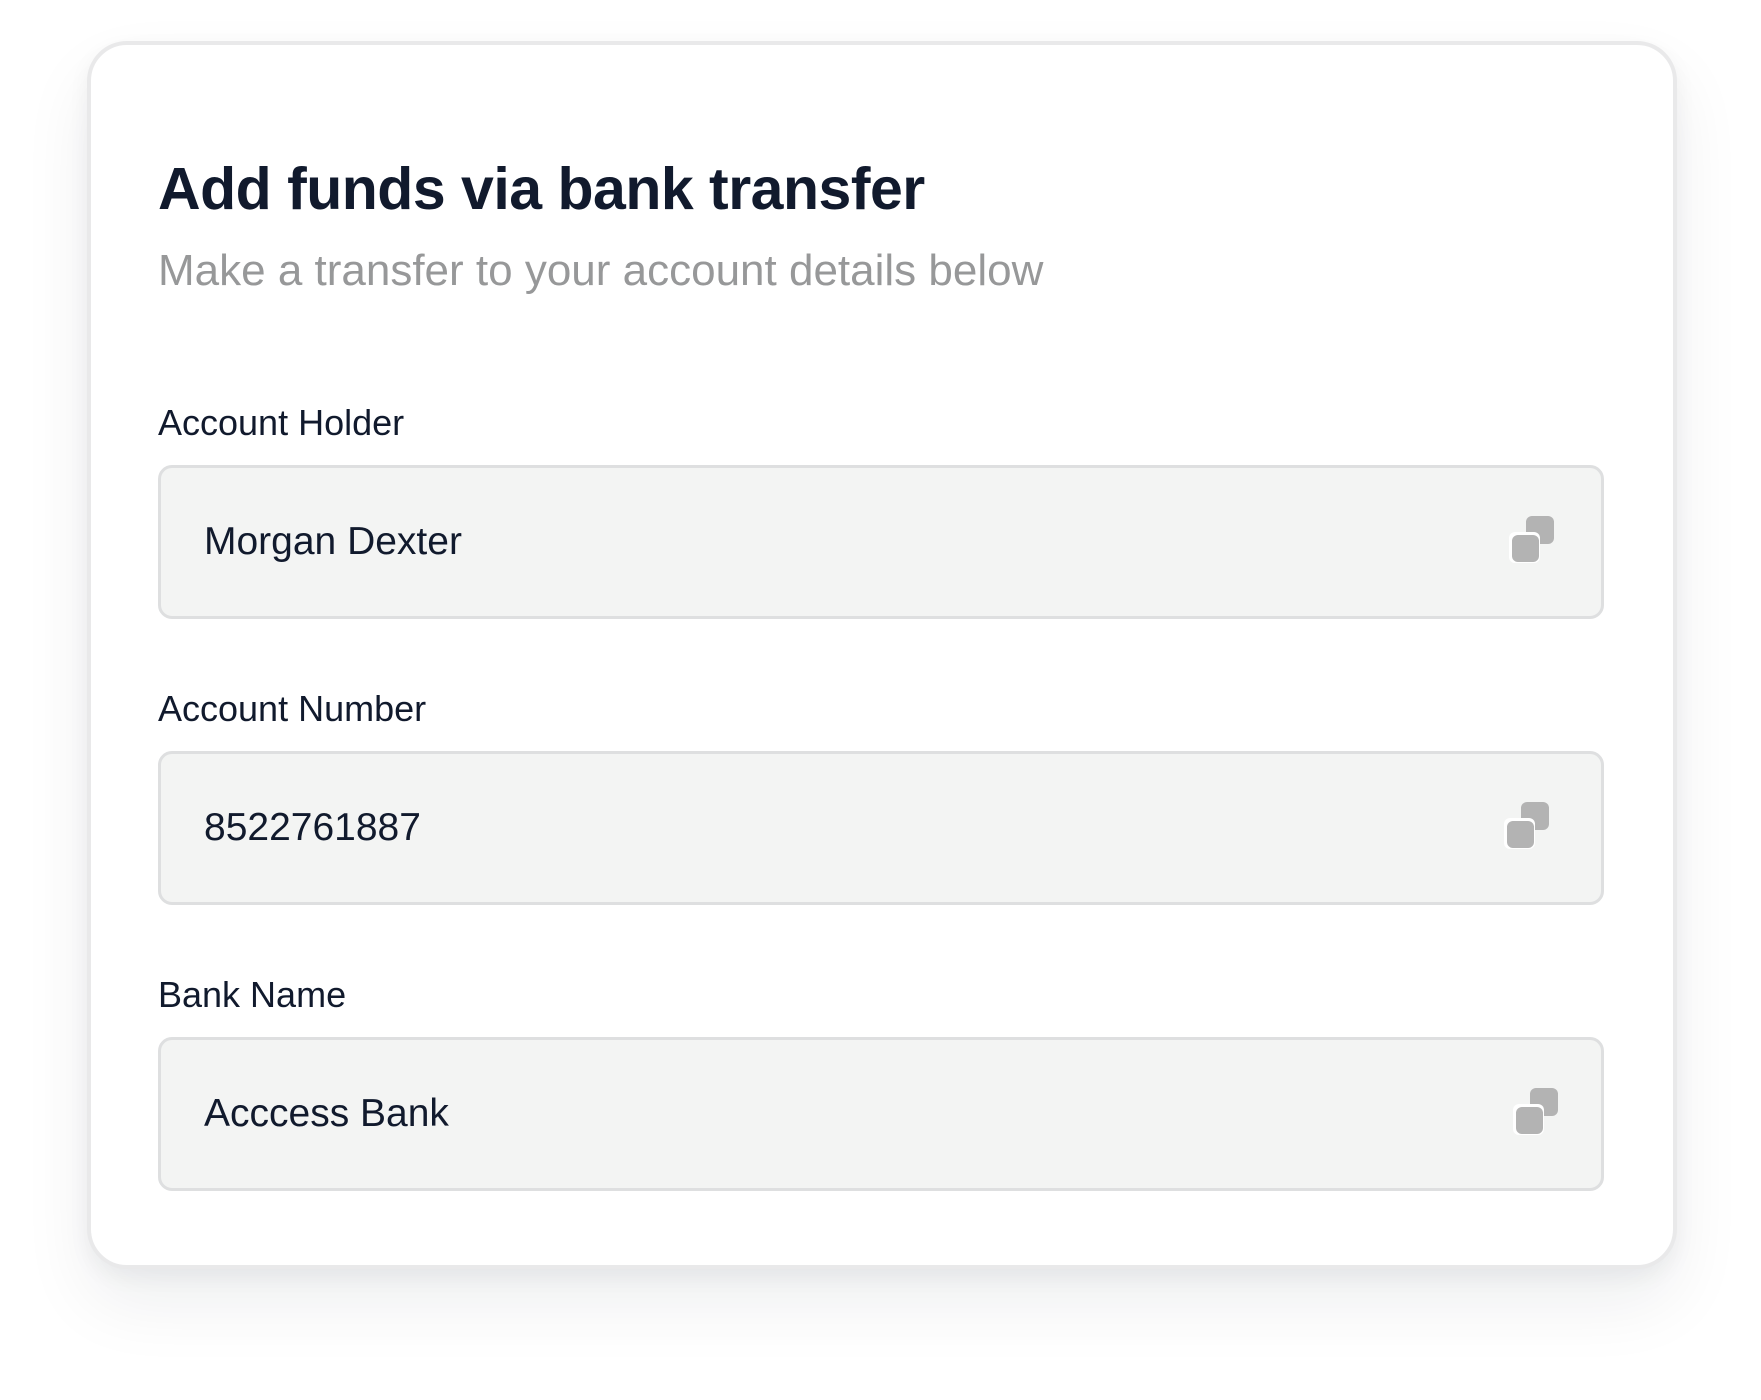 The image size is (1761, 1400). I want to click on account-holder-field: Morgan Dexter, so click(881, 542).